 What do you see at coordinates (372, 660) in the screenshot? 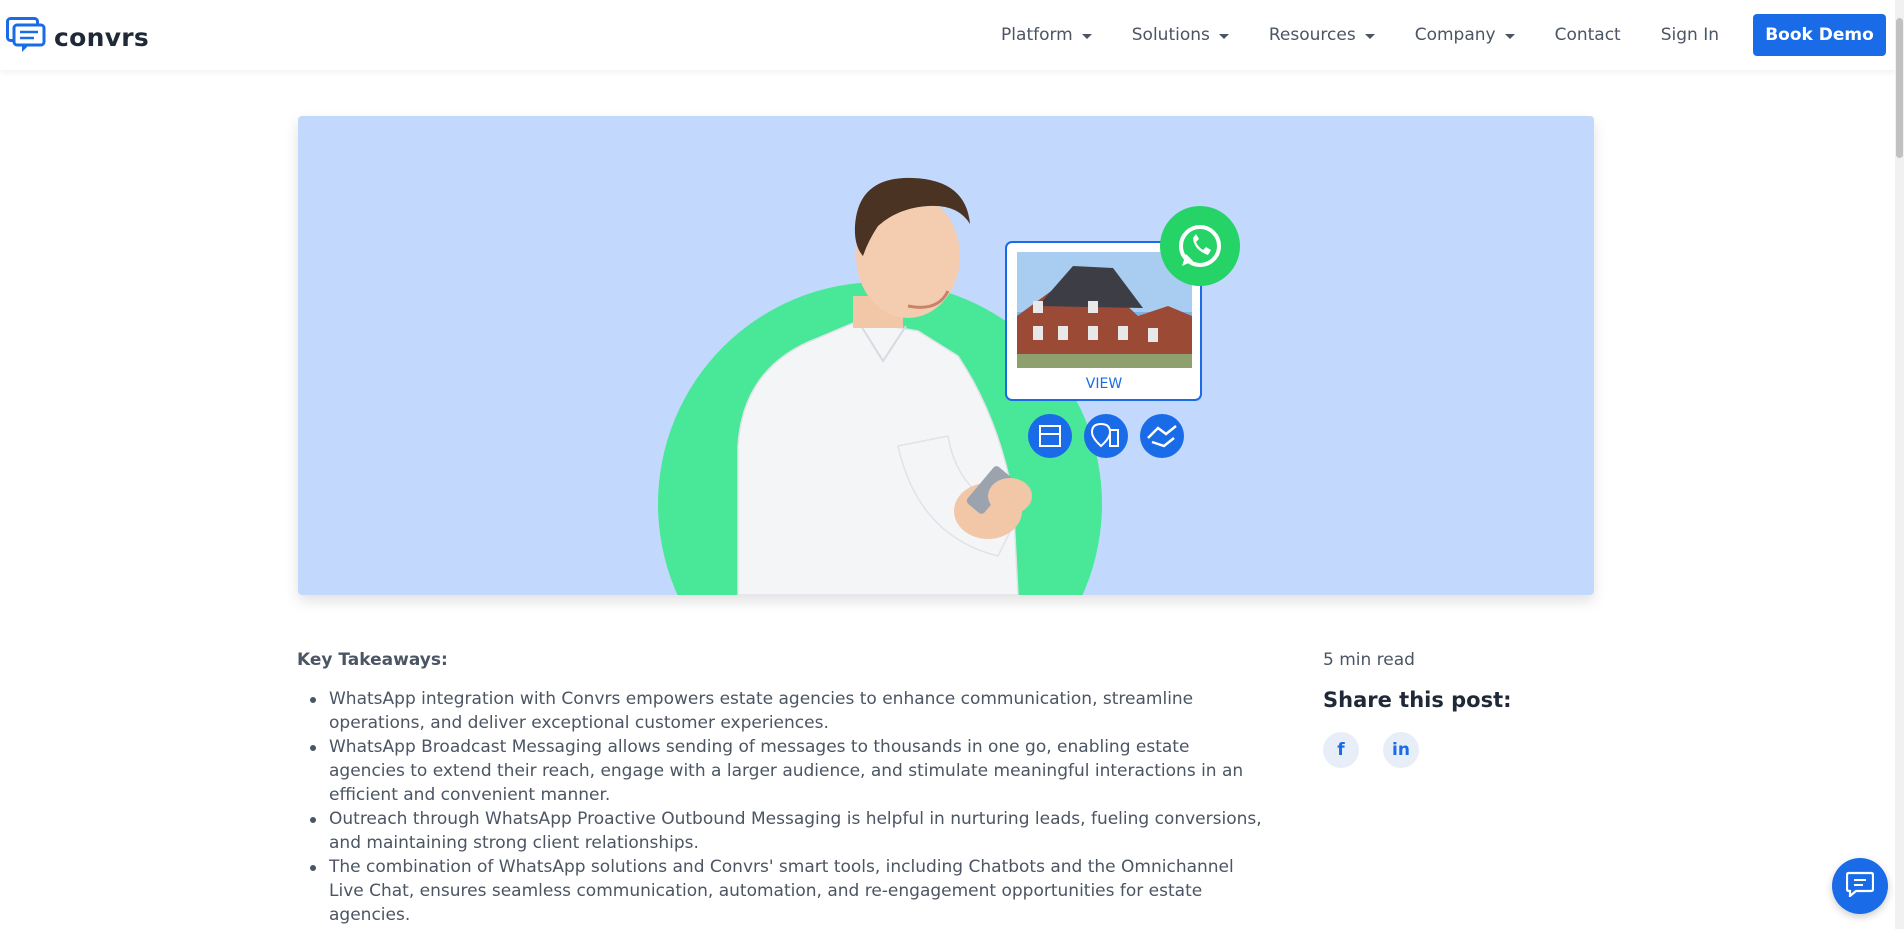
I see `key-takeaways-heading: Key Takeaways:` at bounding box center [372, 660].